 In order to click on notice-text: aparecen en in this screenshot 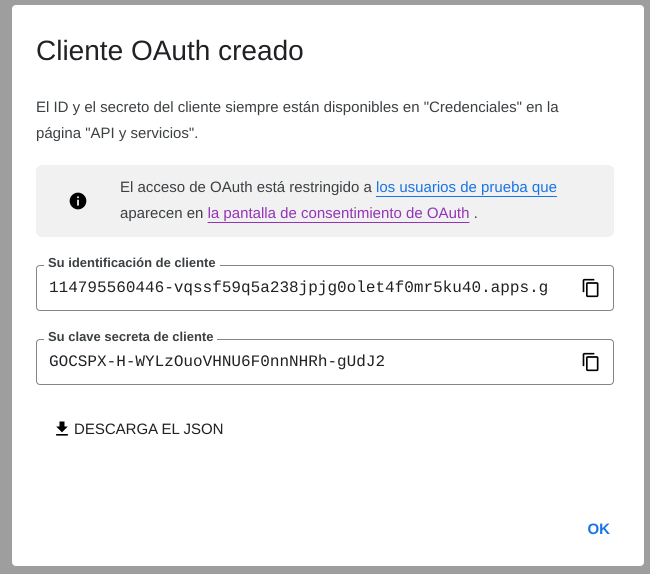, I will do `click(162, 213)`.